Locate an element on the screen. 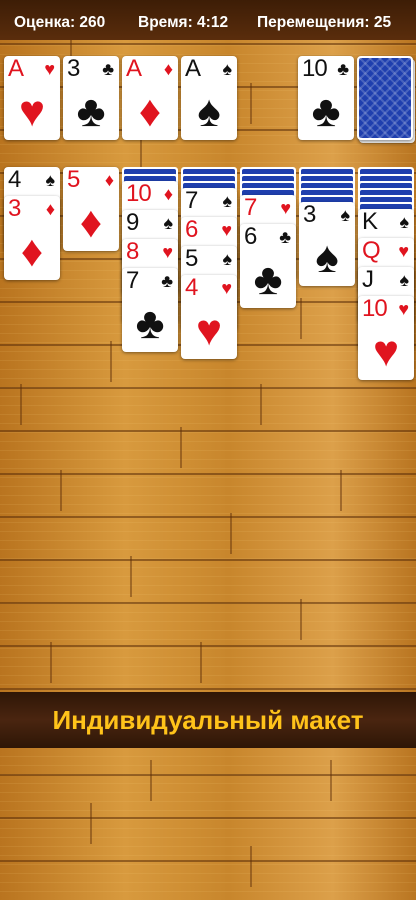  foundation-card: A ♥ ♥ is located at coordinates (32, 98).